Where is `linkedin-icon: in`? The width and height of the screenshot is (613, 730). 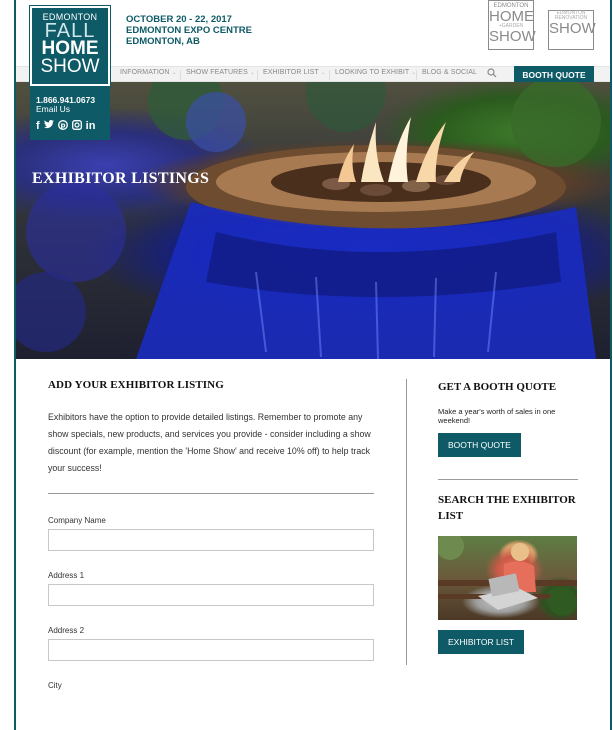 linkedin-icon: in is located at coordinates (91, 126).